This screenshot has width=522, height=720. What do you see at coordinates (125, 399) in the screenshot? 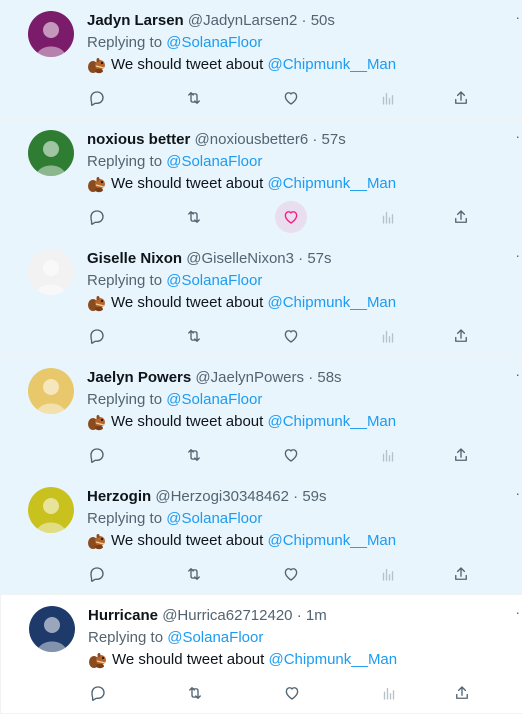
I see `replying-to-label: Replying to` at bounding box center [125, 399].